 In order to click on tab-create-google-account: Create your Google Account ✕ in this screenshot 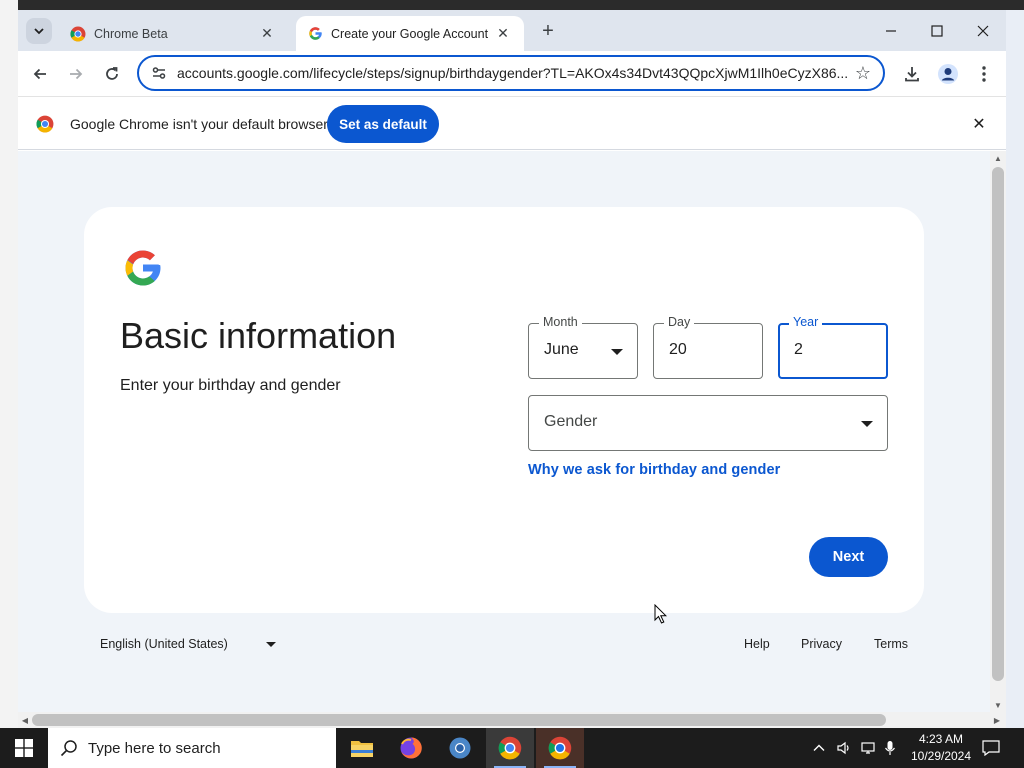, I will do `click(410, 33)`.